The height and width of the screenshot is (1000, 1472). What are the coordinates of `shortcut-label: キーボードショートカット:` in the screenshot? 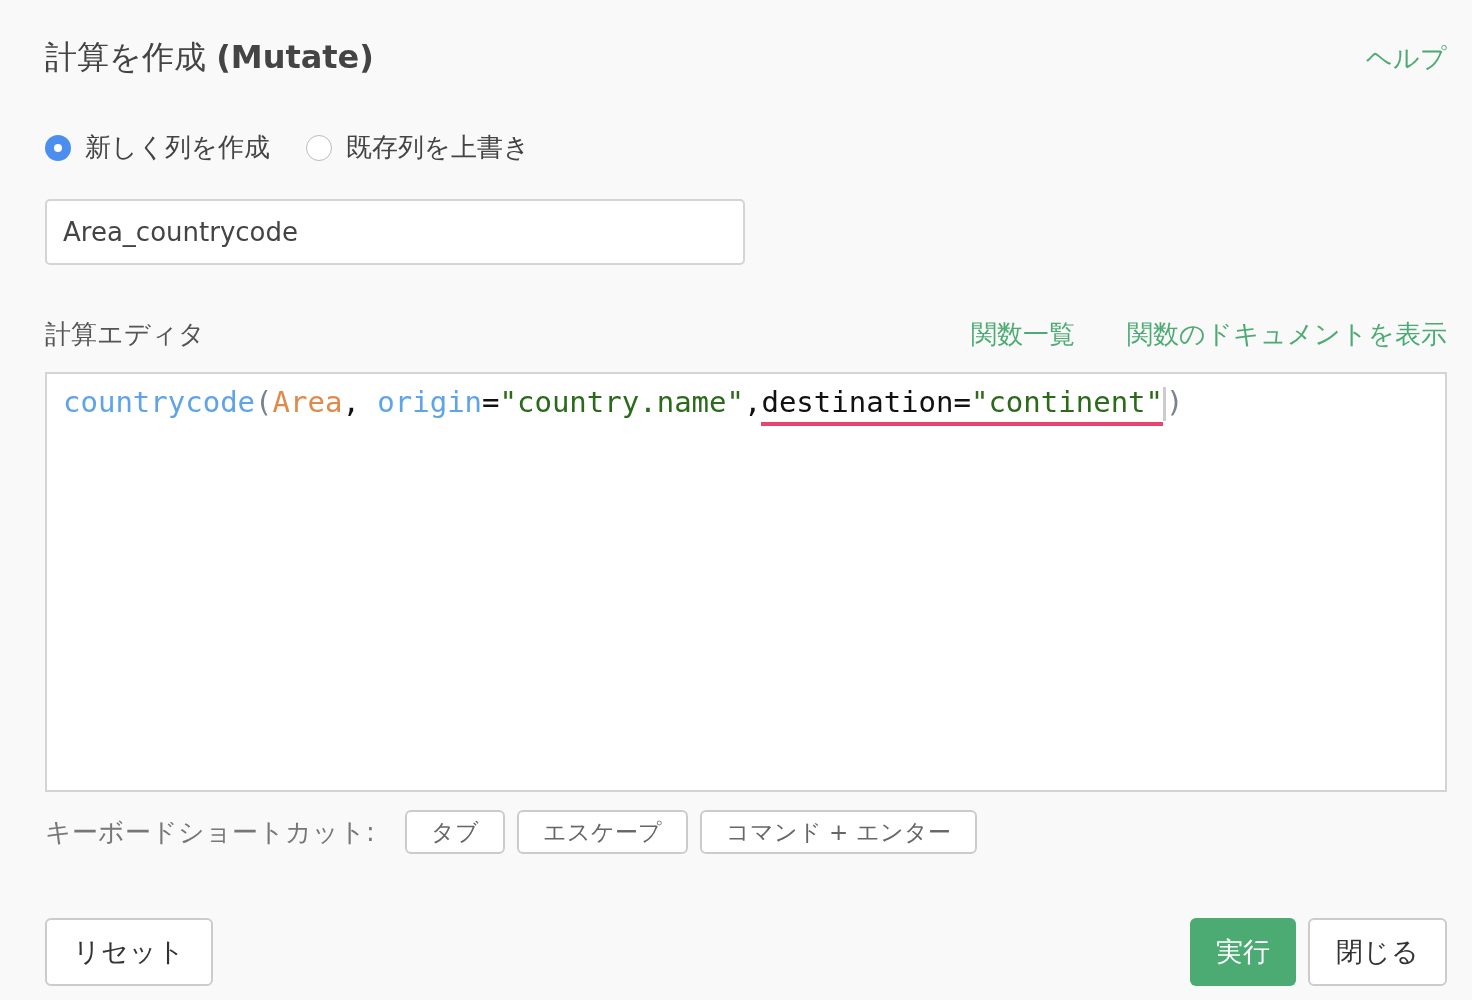 It's located at (210, 832).